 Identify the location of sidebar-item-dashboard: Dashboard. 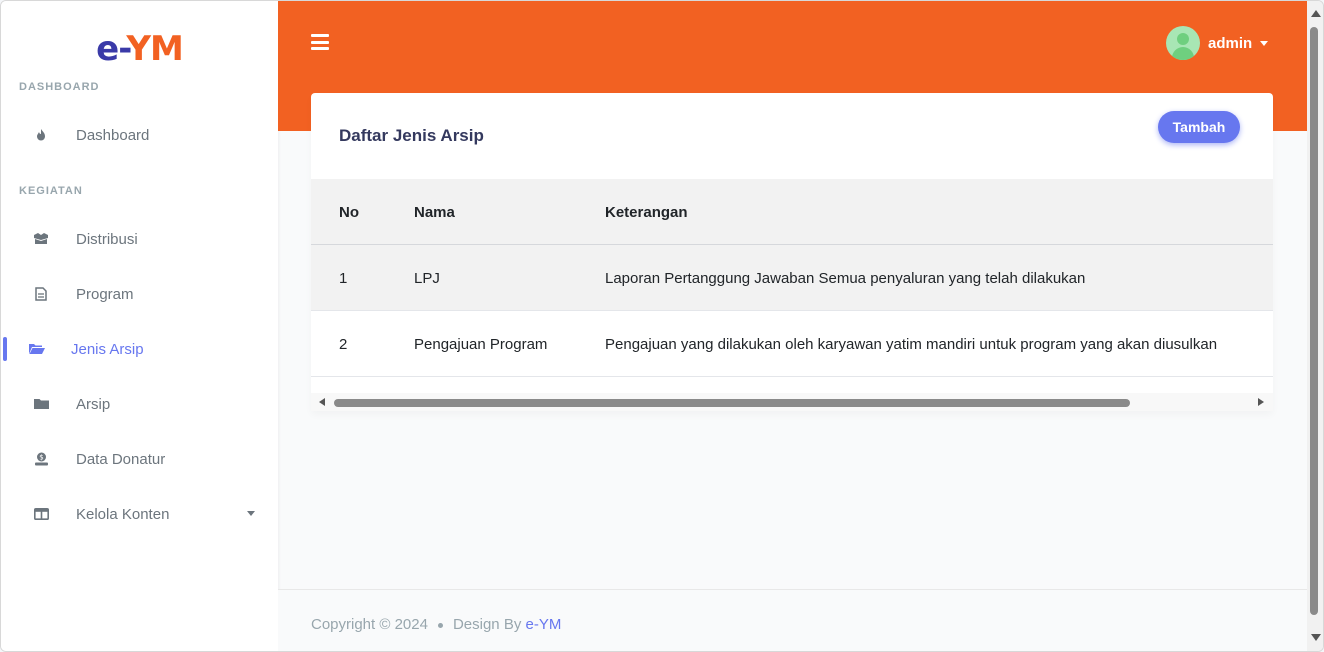
(139, 135).